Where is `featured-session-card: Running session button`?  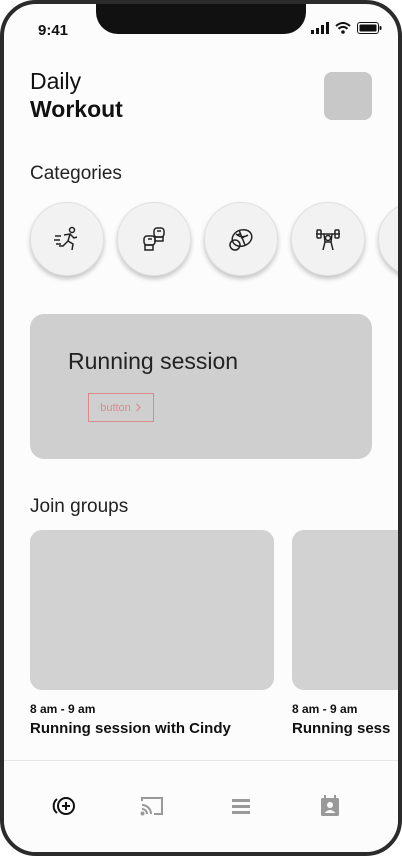
featured-session-card: Running session button is located at coordinates (201, 386).